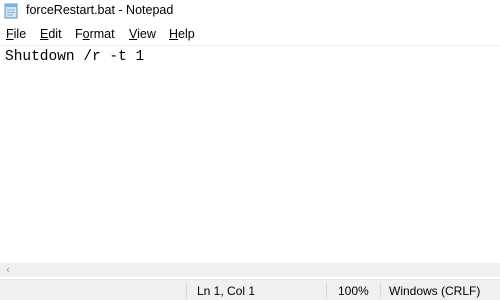 The image size is (500, 300). I want to click on status-cursor-position: Ln 1, Col 1, so click(226, 291).